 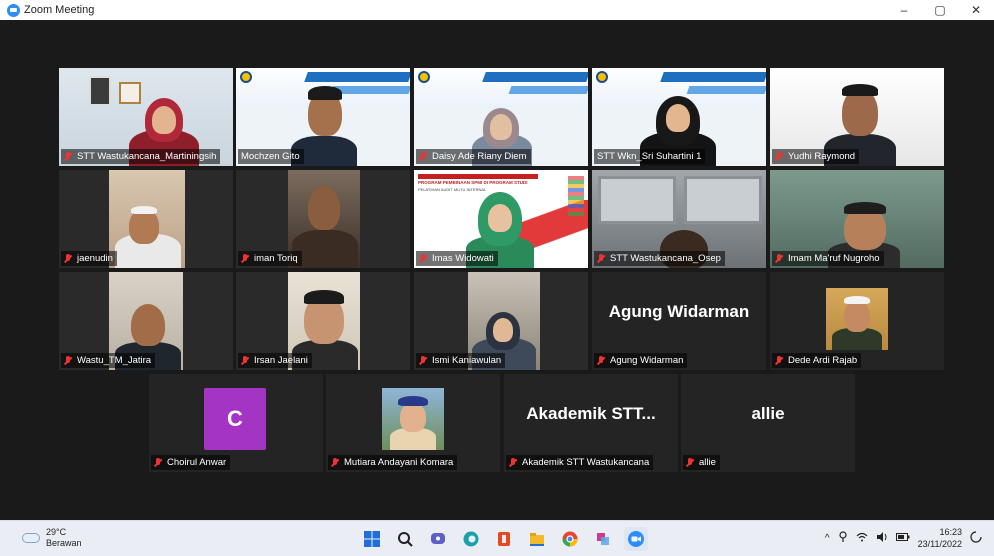 I want to click on zoom-logo-icon, so click(x=13, y=10).